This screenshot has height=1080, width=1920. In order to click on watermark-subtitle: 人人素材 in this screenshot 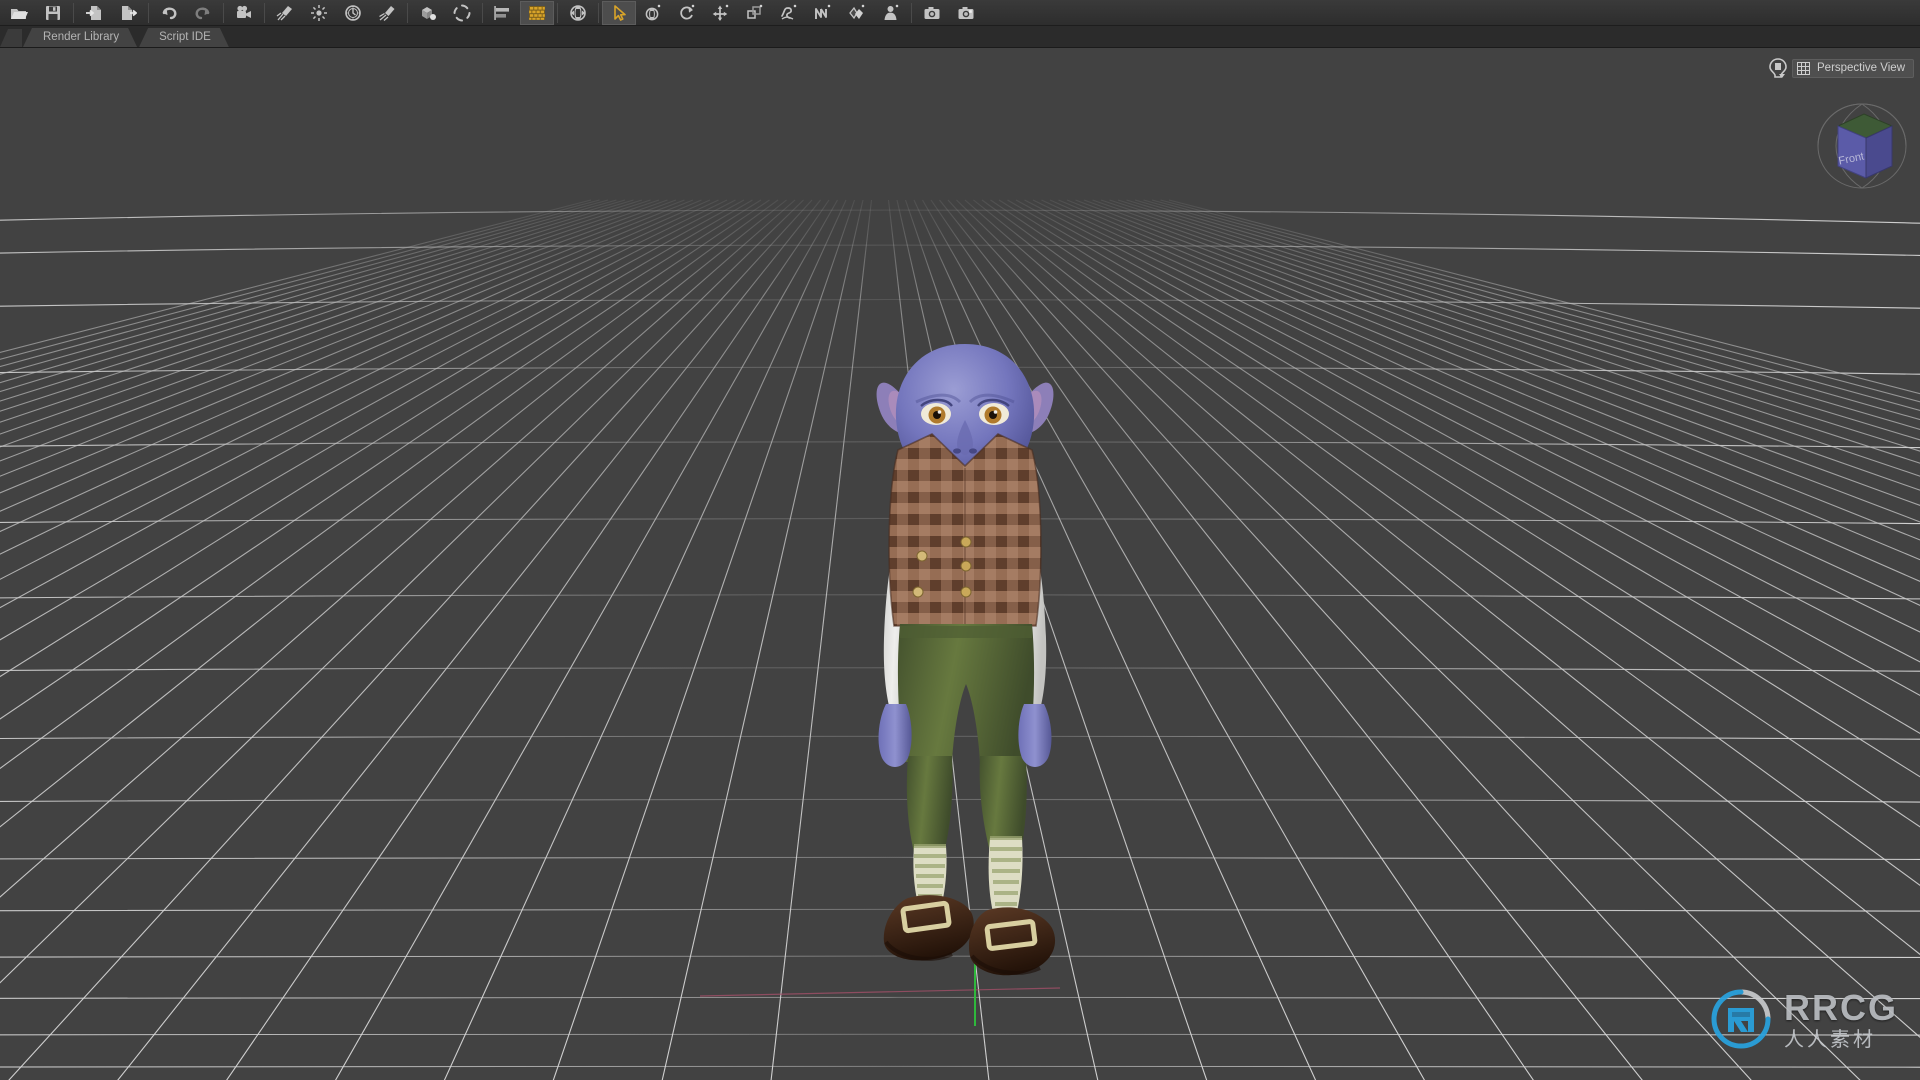, I will do `click(1830, 1038)`.